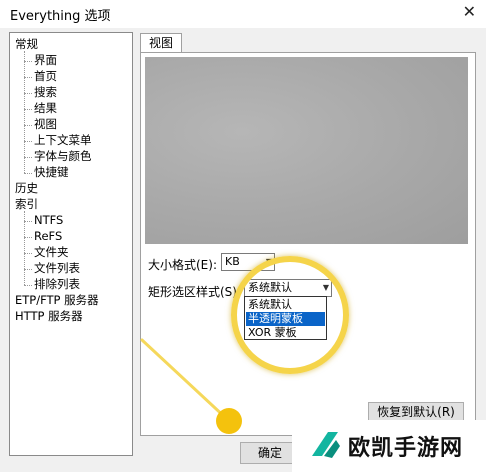  I want to click on watermark-logo-icon, so click(326, 445).